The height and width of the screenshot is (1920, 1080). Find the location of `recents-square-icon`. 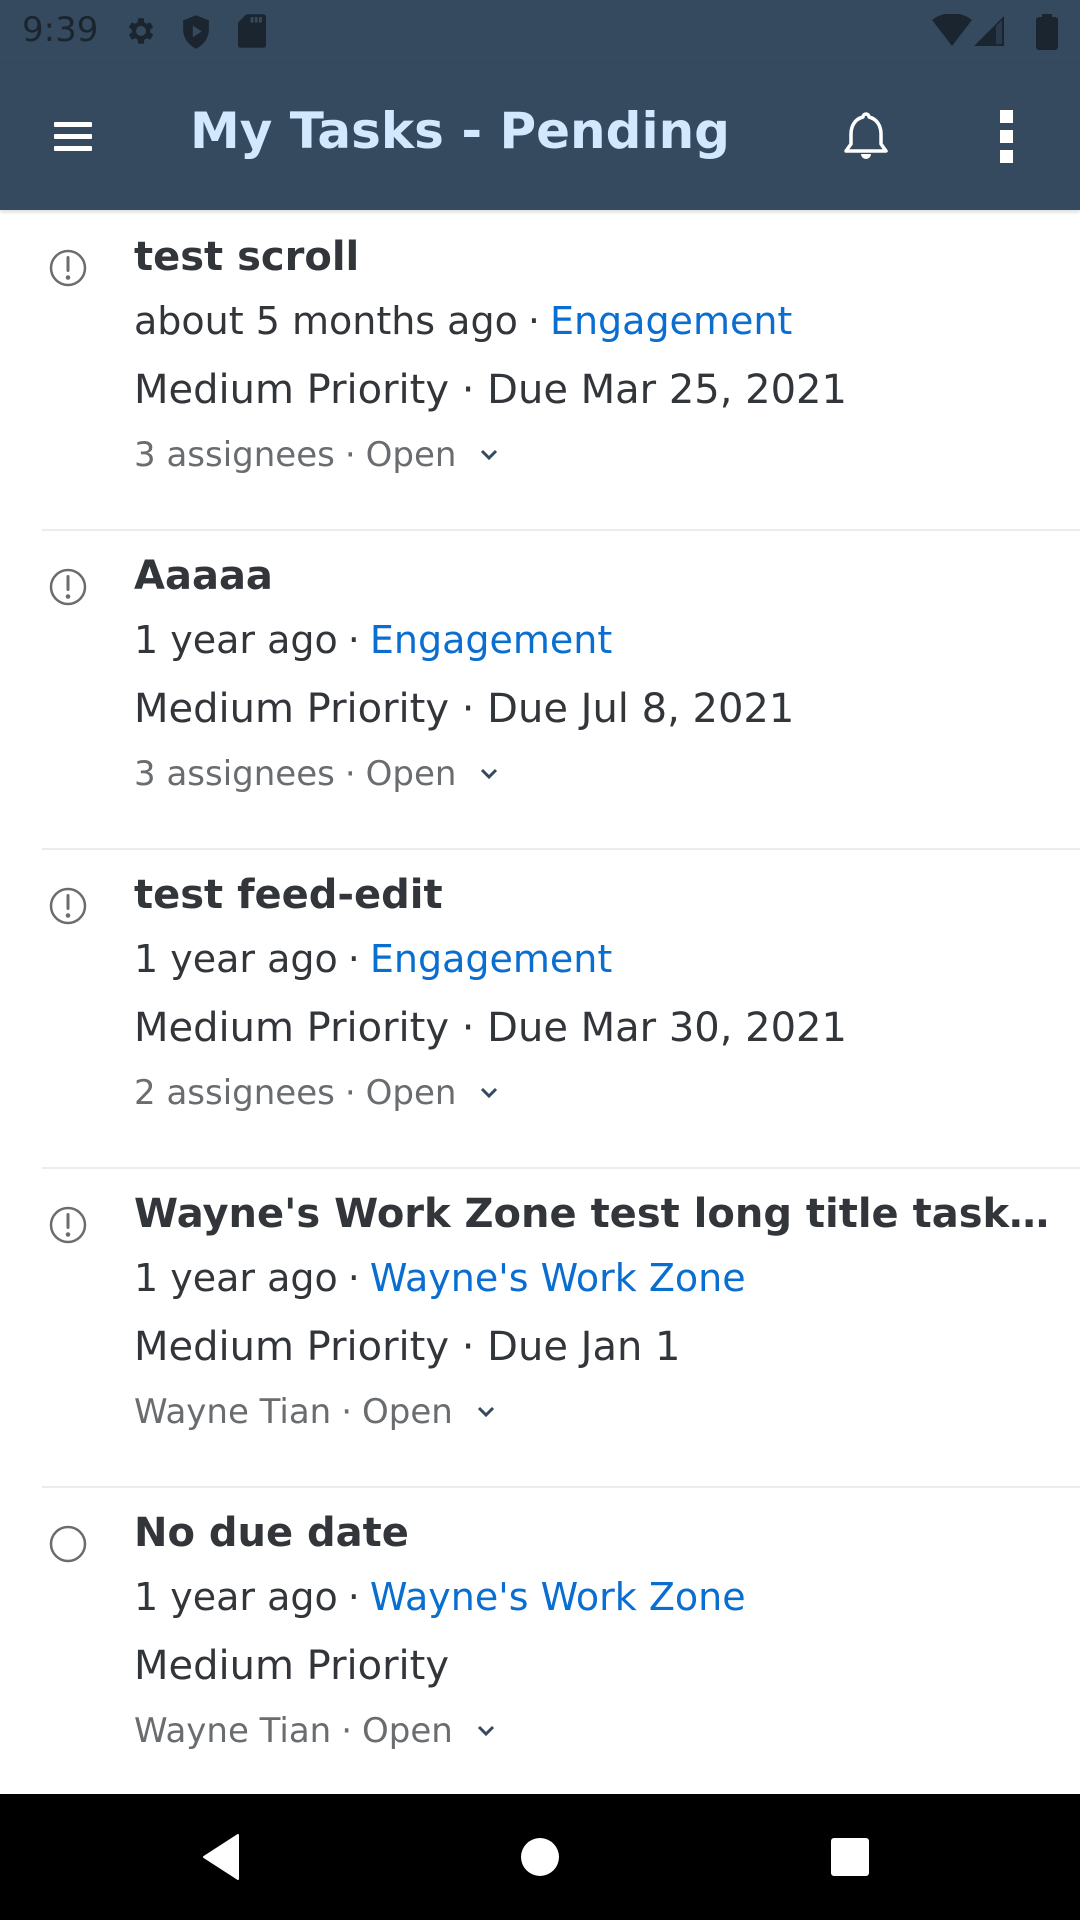

recents-square-icon is located at coordinates (850, 1857).